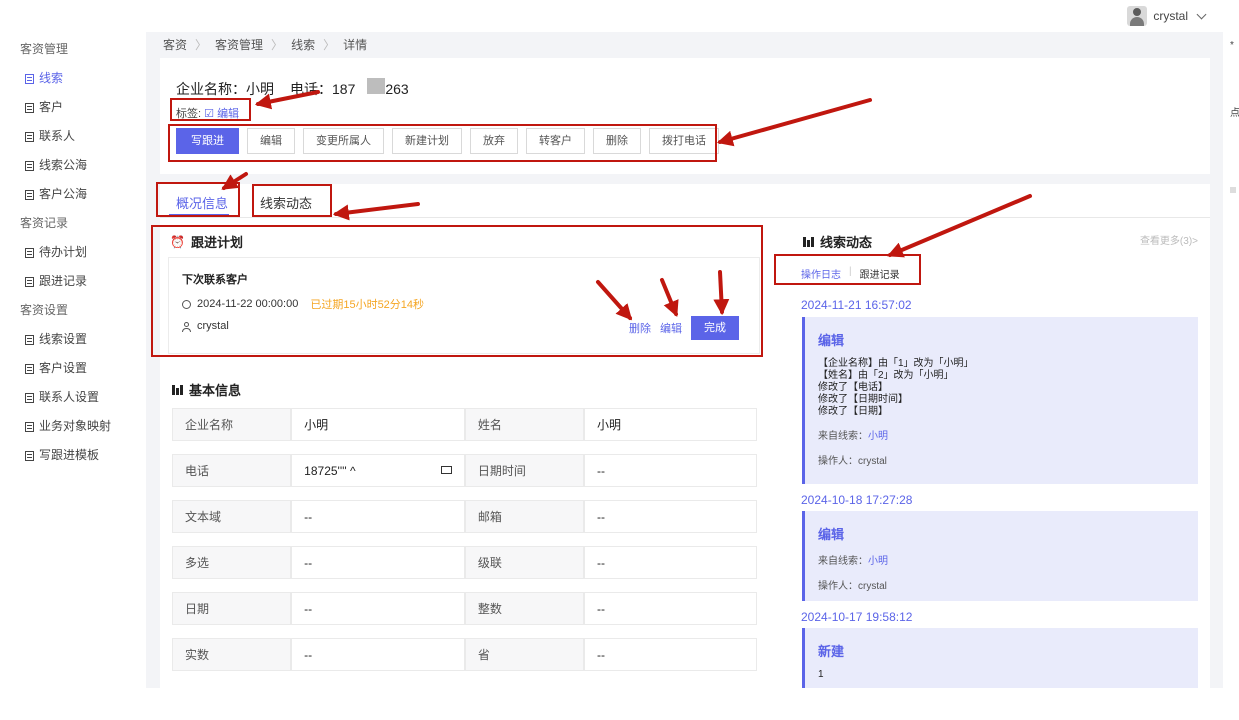  Describe the element at coordinates (234, 181) in the screenshot. I see `arrow-to-overview-tab` at that location.